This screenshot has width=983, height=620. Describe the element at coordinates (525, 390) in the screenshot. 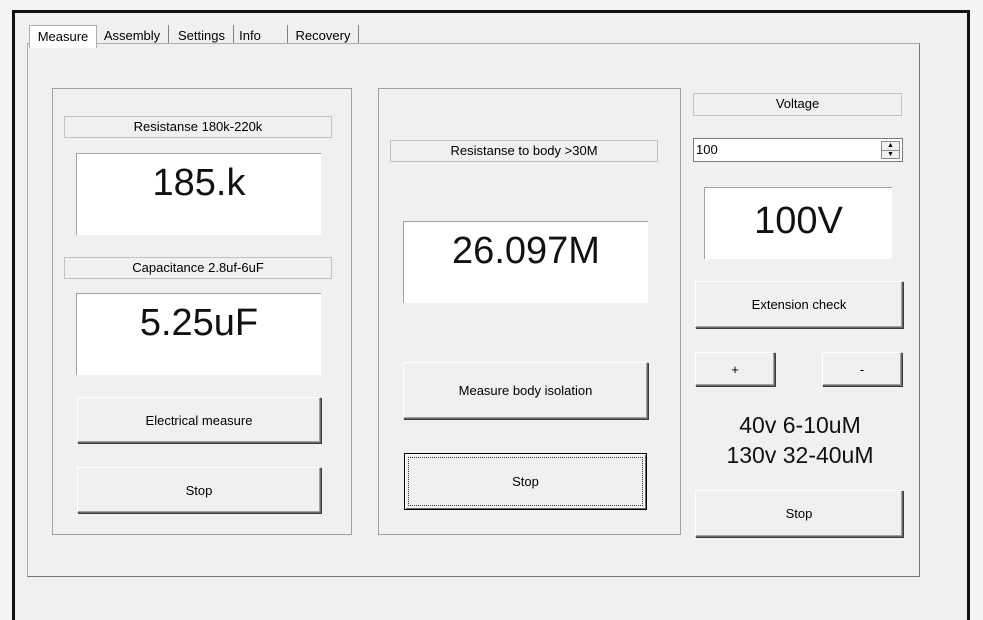

I see `measure-body-isolation-button: Measure body isolation` at that location.